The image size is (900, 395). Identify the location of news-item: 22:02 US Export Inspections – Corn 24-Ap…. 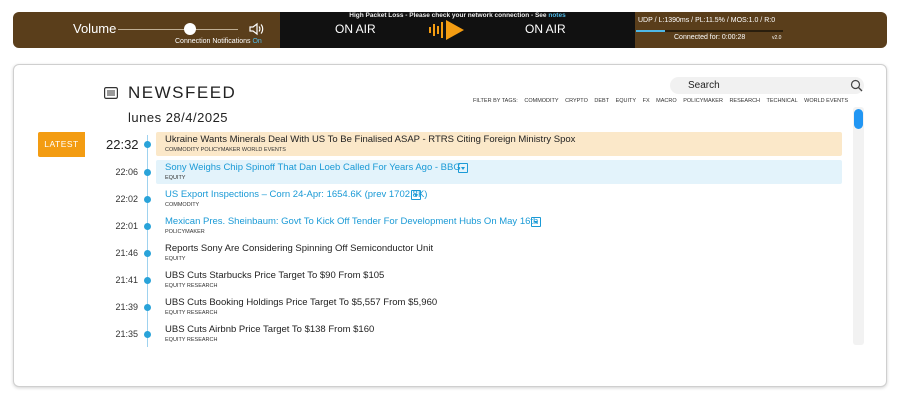
(451, 199).